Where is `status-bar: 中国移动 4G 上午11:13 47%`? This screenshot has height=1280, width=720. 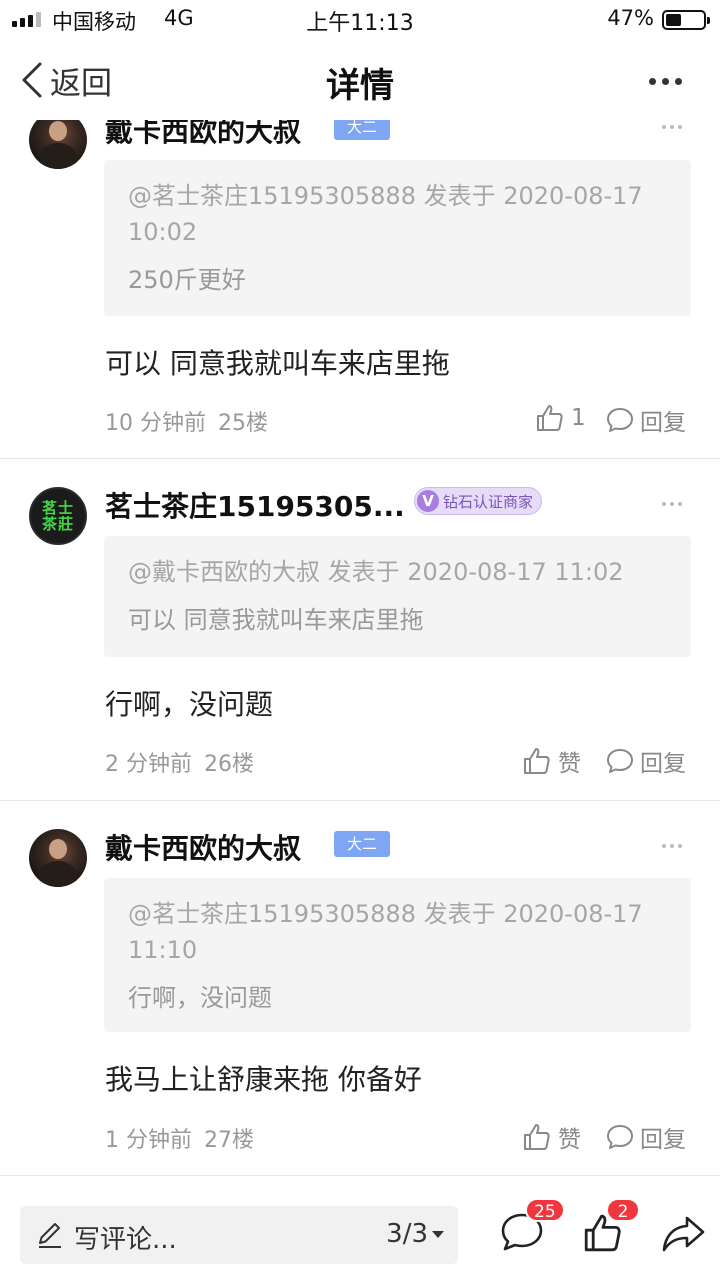 status-bar: 中国移动 4G 上午11:13 47% is located at coordinates (360, 20).